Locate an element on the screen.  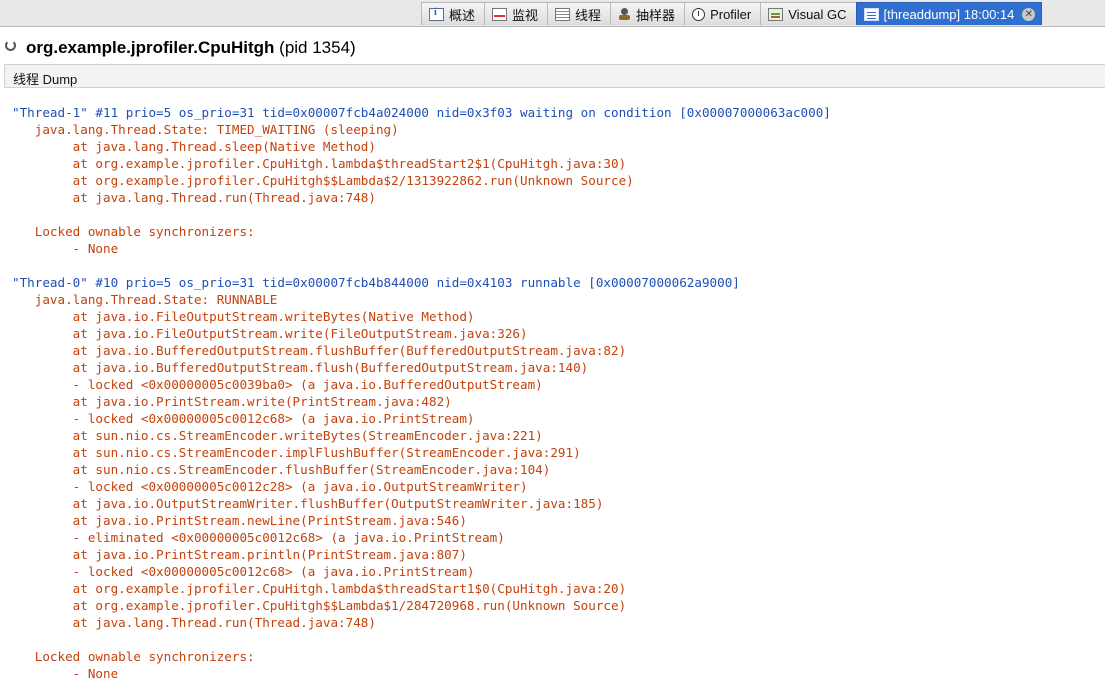
section-header: 线程 Dump is located at coordinates (554, 76).